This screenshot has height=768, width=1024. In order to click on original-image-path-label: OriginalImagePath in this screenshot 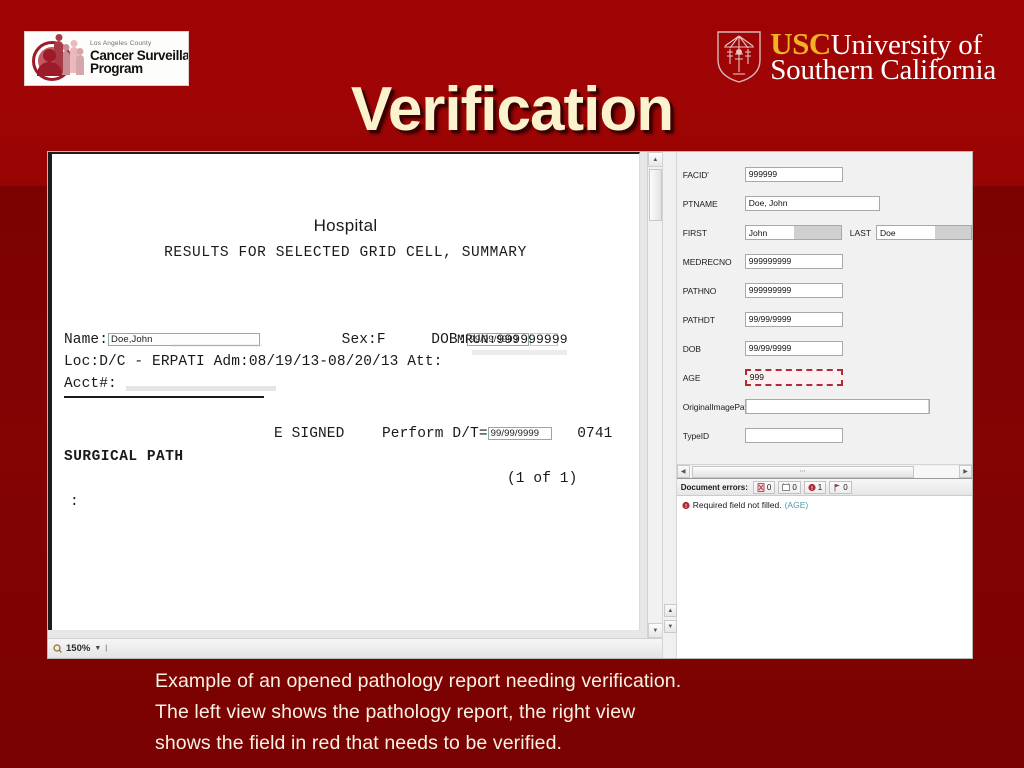, I will do `click(717, 406)`.